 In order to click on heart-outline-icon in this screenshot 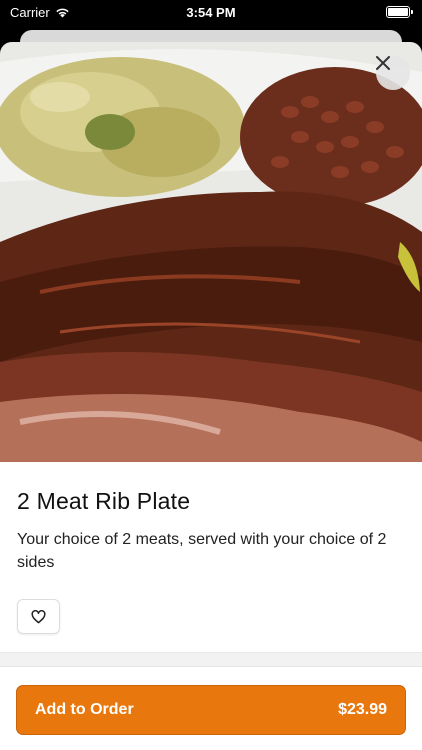, I will do `click(38, 616)`.